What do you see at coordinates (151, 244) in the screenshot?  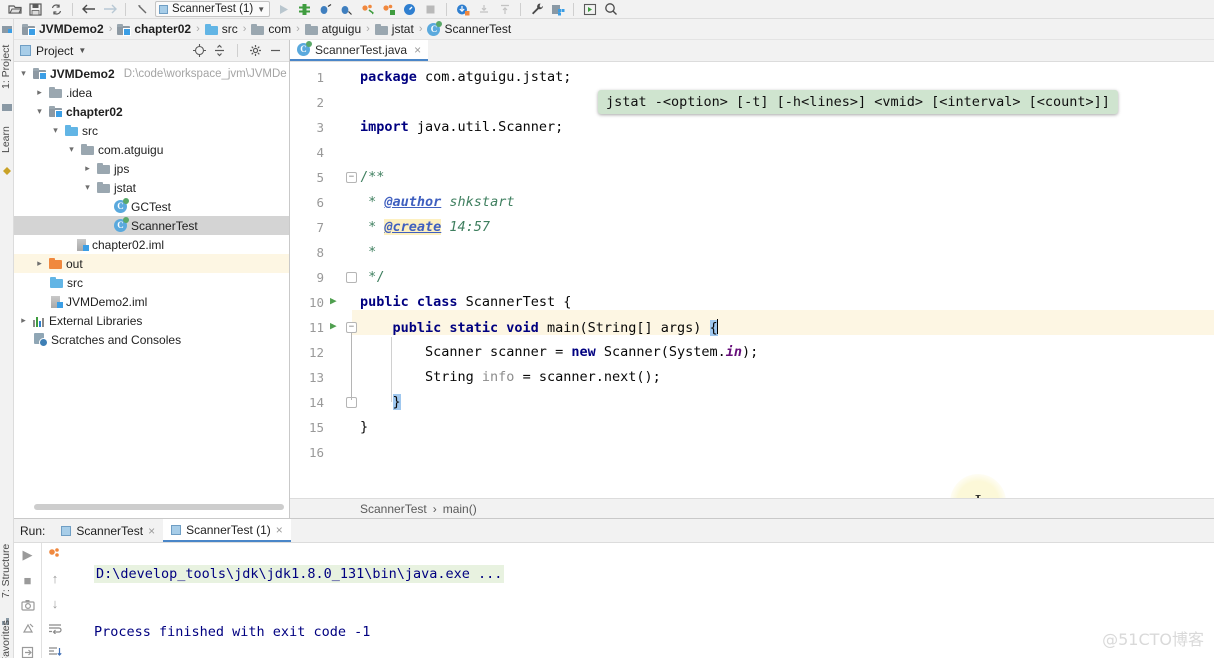 I see `tree-node-chapter02-iml: chapter02.iml` at bounding box center [151, 244].